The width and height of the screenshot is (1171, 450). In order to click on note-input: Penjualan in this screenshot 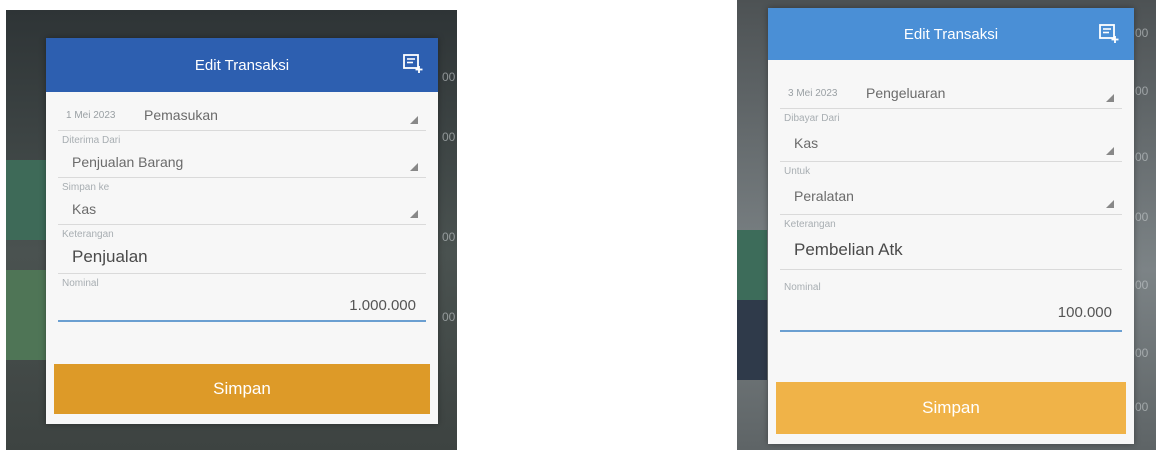, I will do `click(242, 257)`.